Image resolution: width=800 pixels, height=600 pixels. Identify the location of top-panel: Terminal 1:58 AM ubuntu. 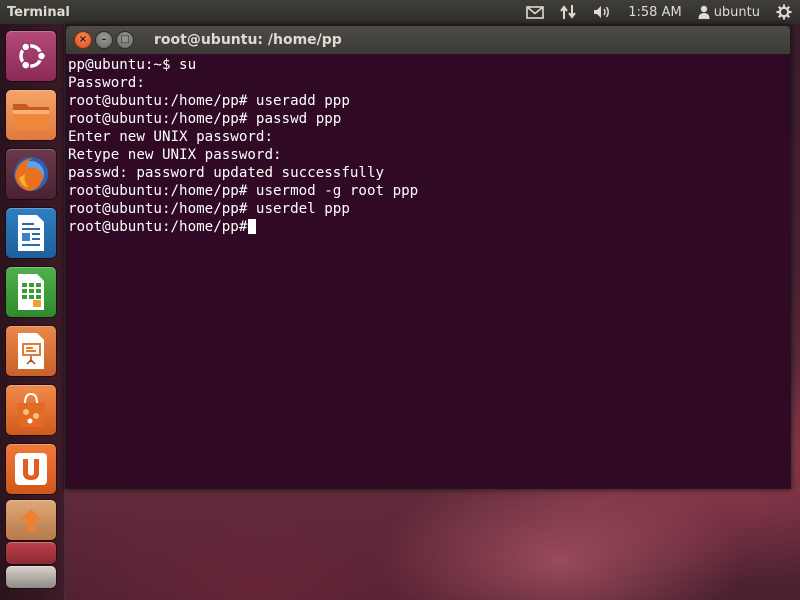
(400, 12).